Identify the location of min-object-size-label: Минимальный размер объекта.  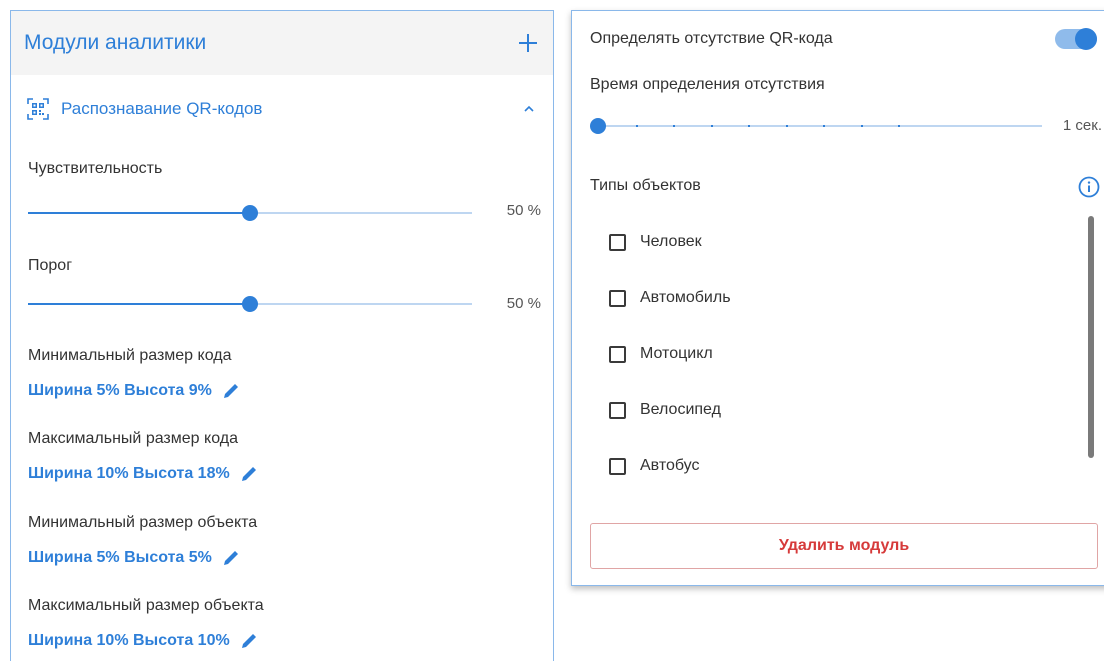
(143, 522).